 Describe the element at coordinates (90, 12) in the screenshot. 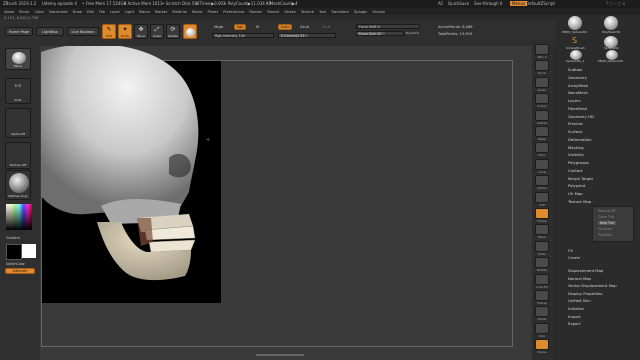

I see `menu-item-edit: Edit` at that location.